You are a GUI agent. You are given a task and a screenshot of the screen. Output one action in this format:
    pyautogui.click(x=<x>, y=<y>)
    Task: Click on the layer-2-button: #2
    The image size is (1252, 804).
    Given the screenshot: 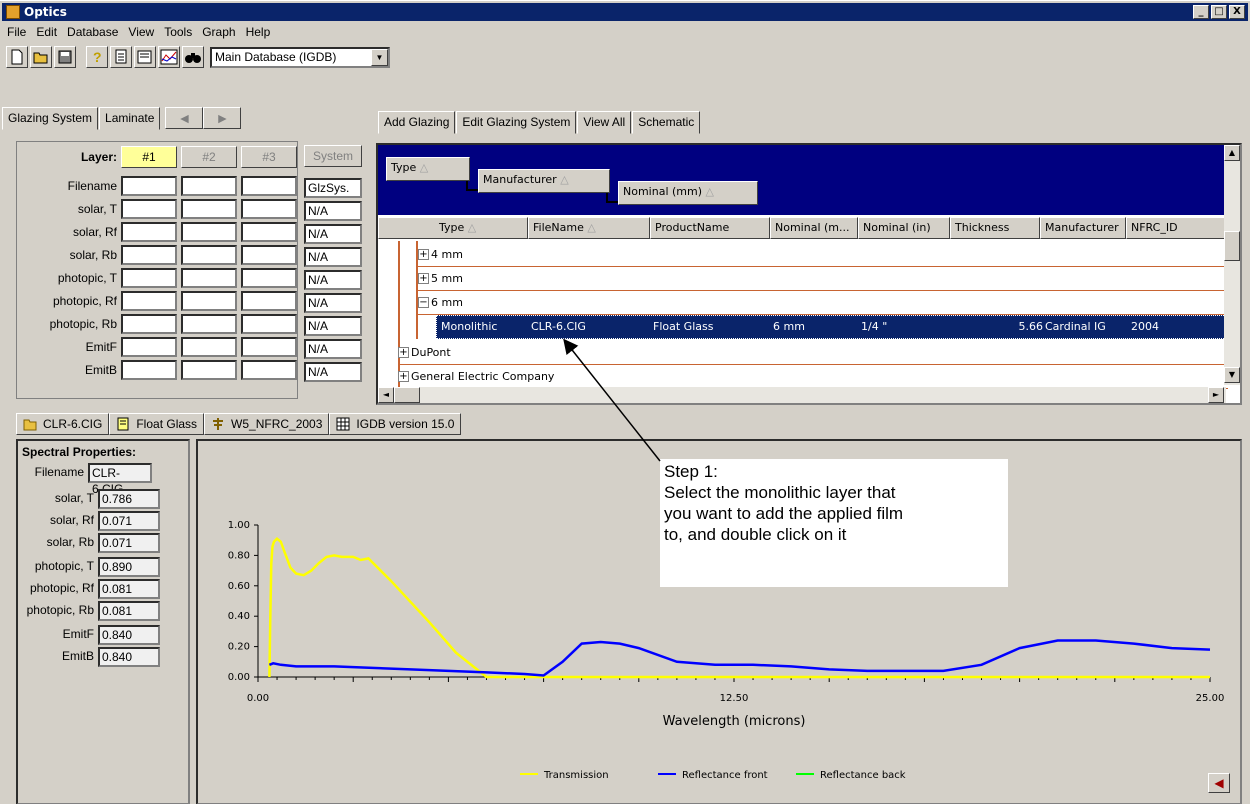 What is the action you would take?
    pyautogui.click(x=209, y=157)
    